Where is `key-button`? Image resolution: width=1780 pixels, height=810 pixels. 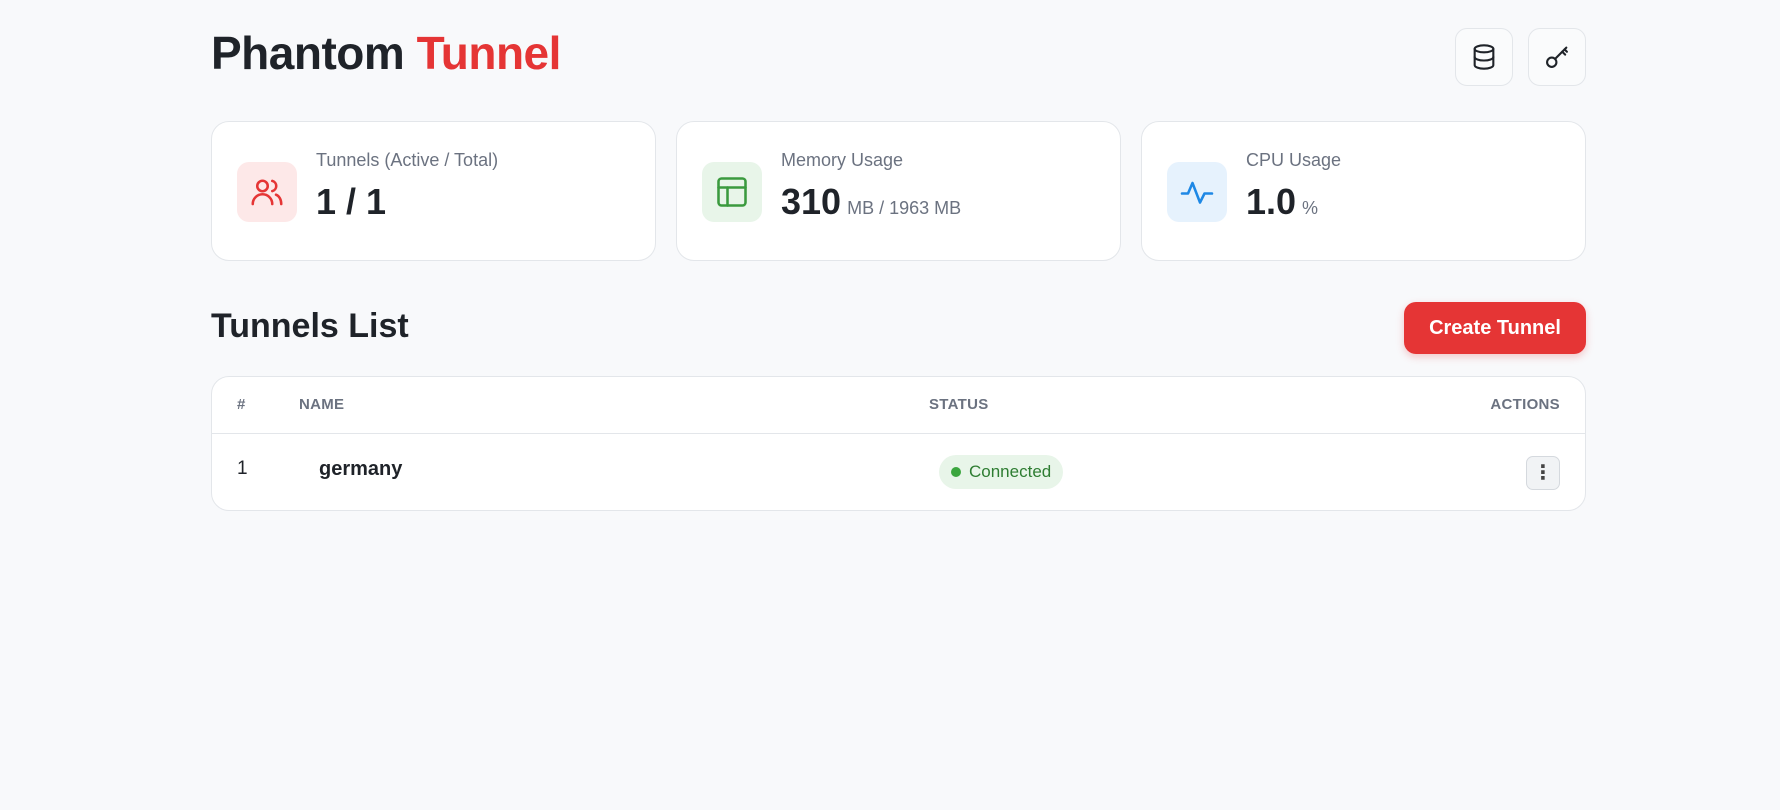 key-button is located at coordinates (1557, 57).